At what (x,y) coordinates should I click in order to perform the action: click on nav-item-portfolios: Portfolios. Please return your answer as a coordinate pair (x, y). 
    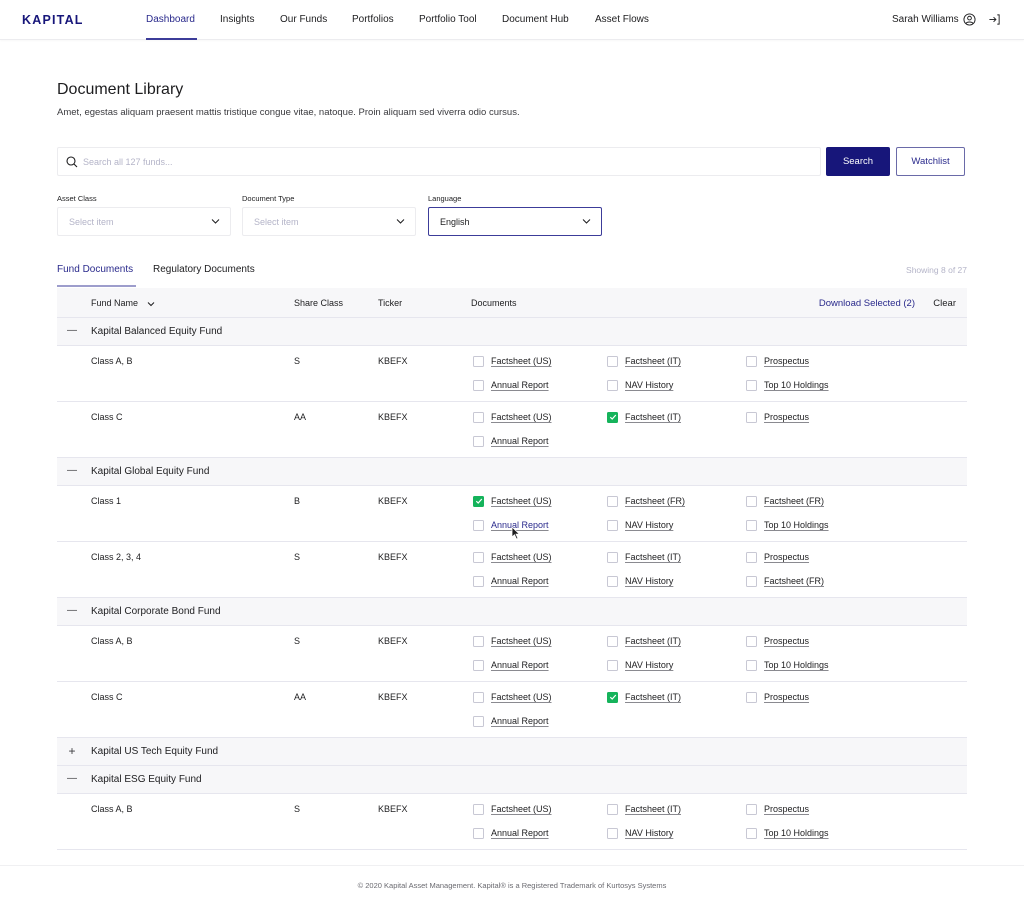
    Looking at the image, I should click on (373, 19).